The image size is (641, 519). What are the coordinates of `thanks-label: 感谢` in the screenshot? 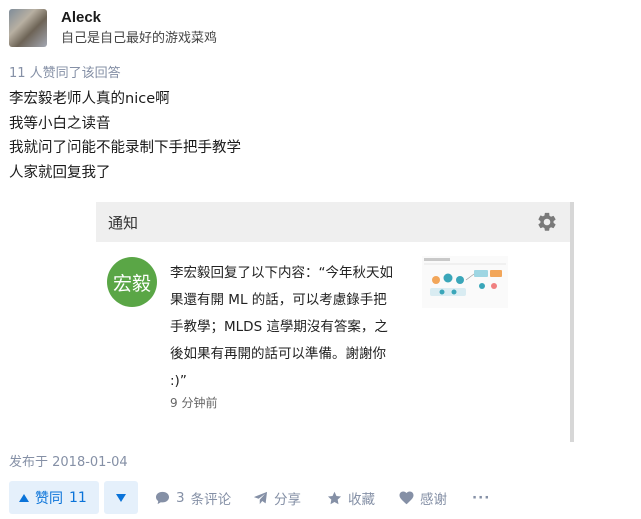 It's located at (433, 499).